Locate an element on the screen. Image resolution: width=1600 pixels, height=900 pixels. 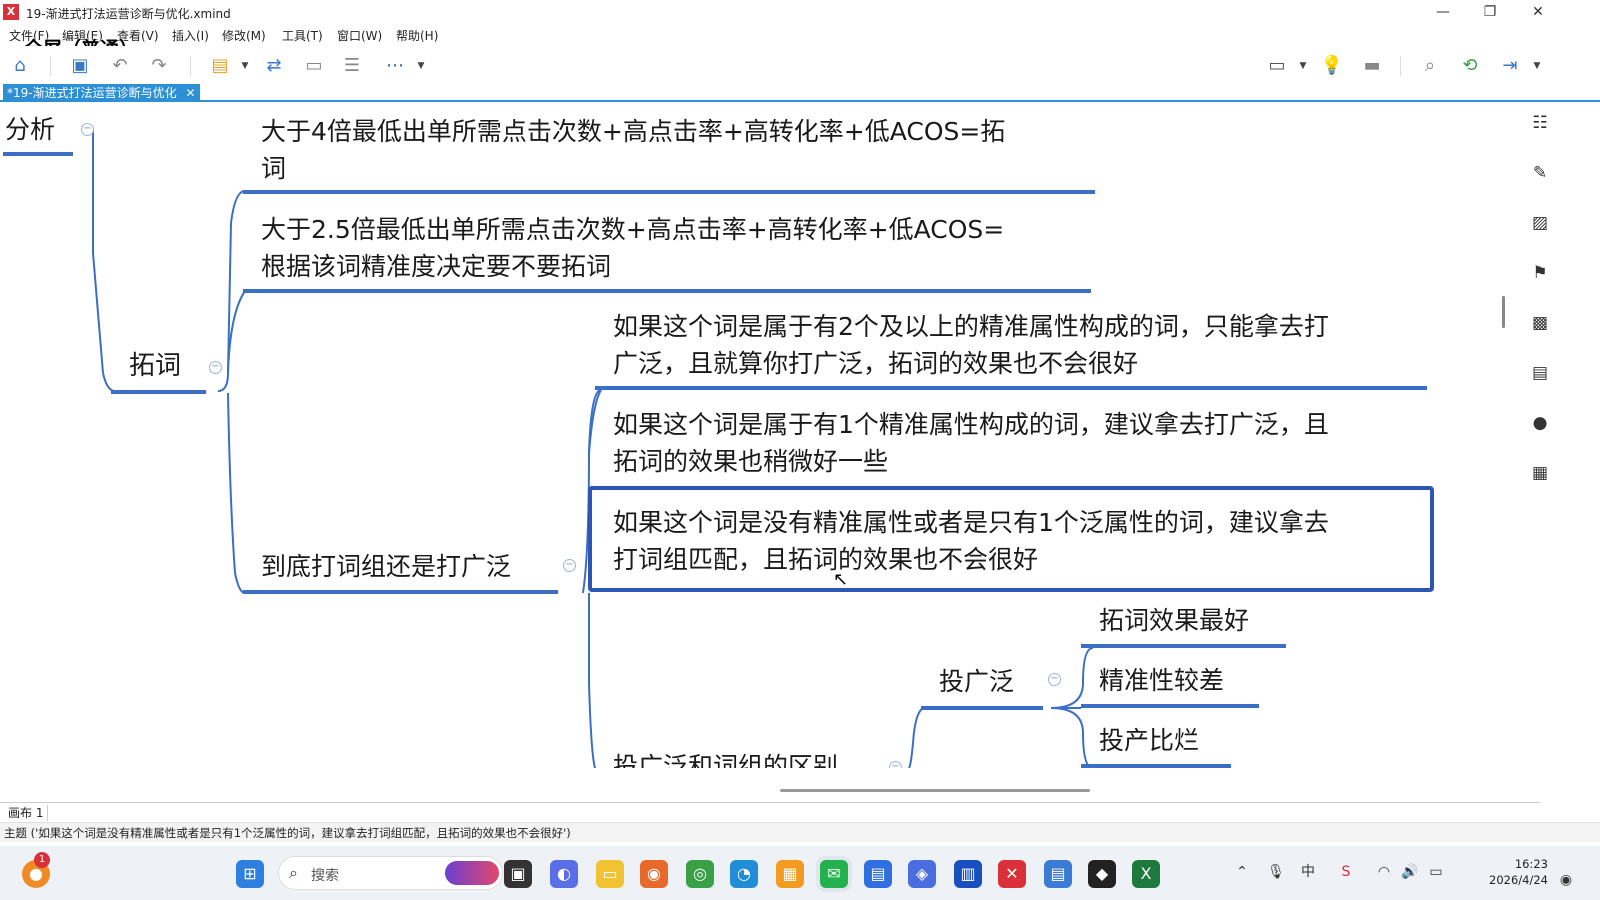
tray-expand-icon: ⌃ is located at coordinates (1242, 872).